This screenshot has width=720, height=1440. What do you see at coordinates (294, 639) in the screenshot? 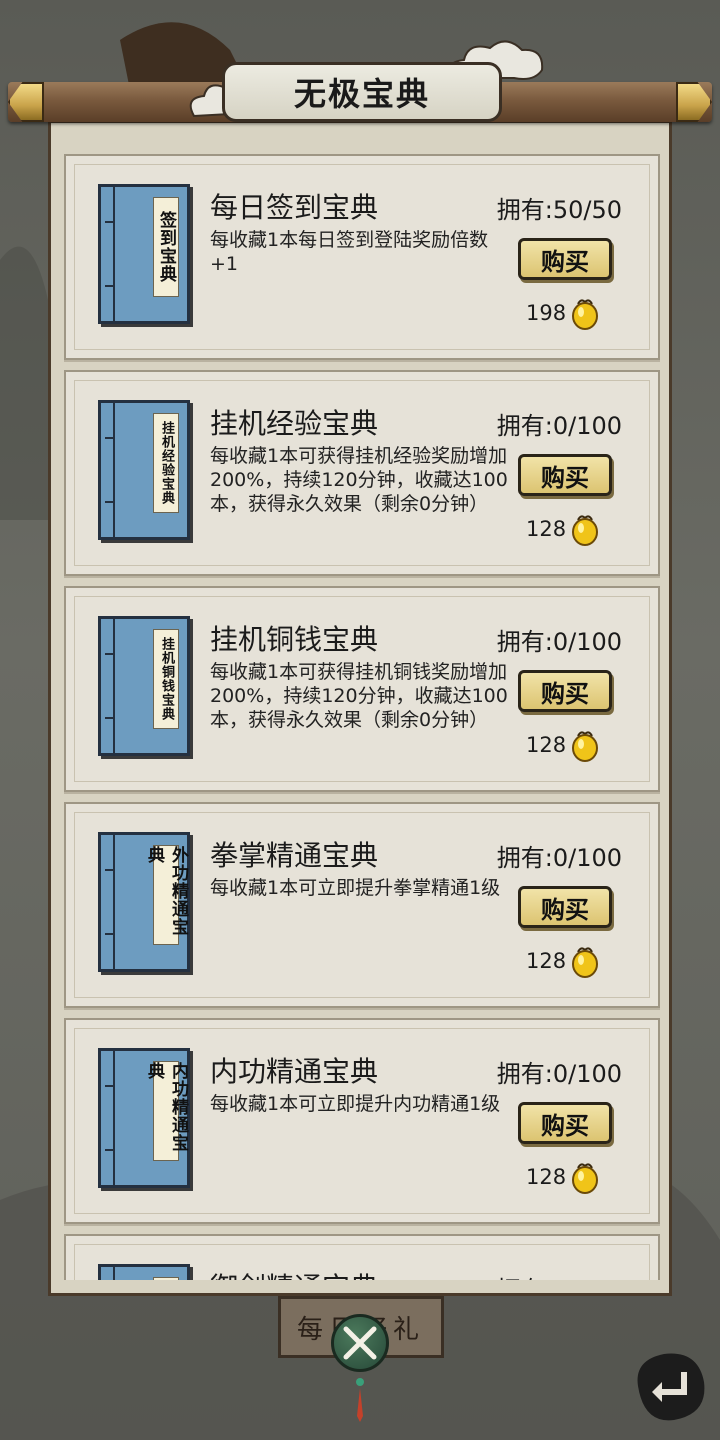
I see `item-title: 挂机铜钱宝典` at bounding box center [294, 639].